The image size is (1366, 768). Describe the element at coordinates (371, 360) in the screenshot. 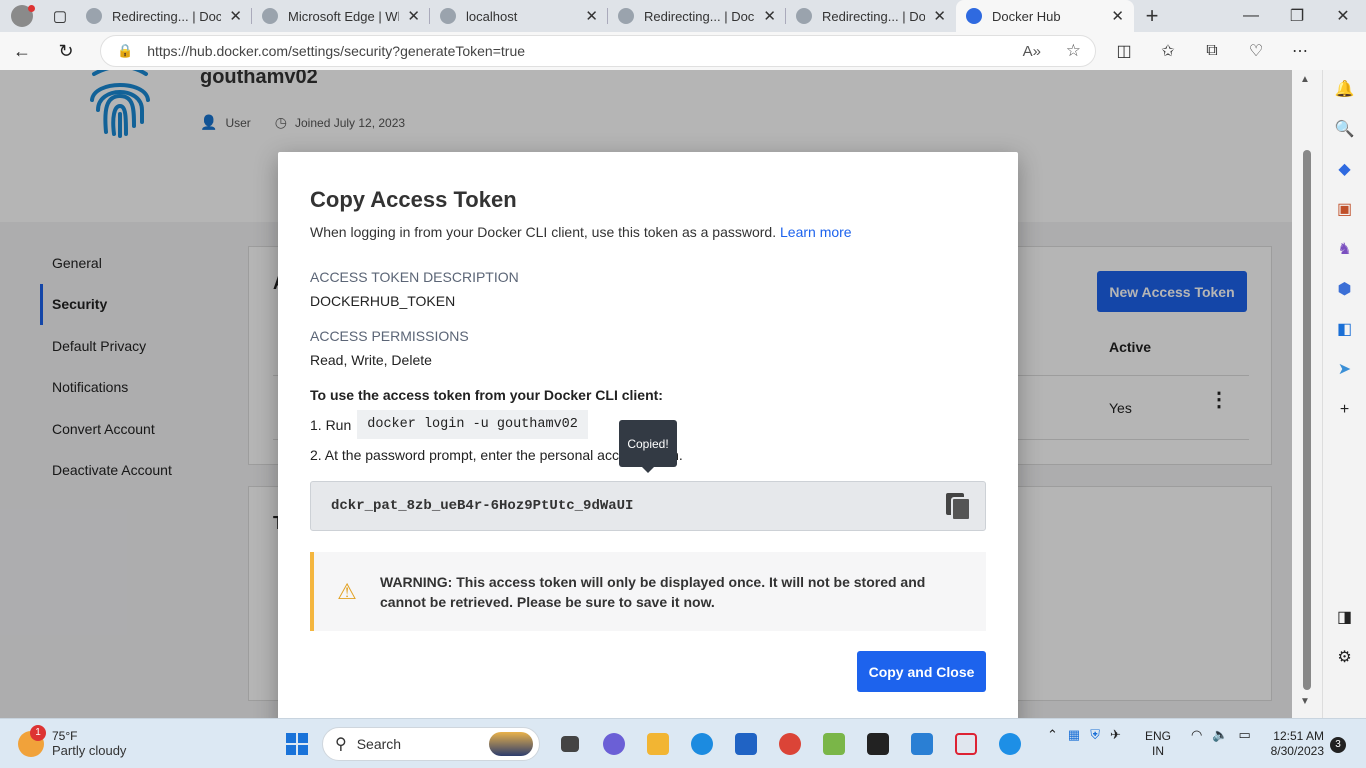

I see `token-permissions-value: Read, Write, Delete` at that location.